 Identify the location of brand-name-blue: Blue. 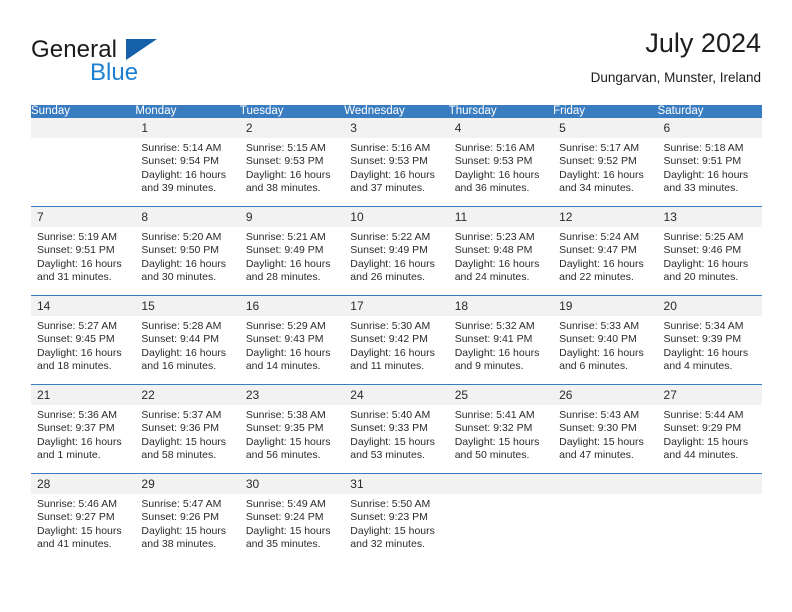
(114, 72).